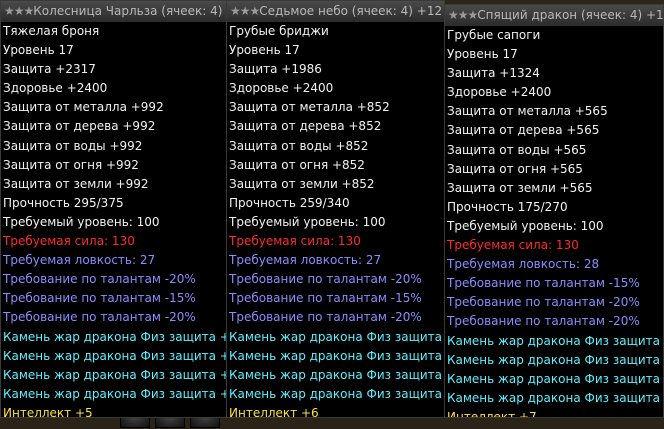 This screenshot has width=664, height=429. I want to click on stat-line: Защита от воды +565, so click(517, 149).